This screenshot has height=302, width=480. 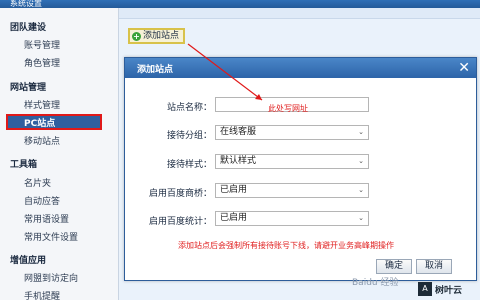 I want to click on baidu-bridge-value: 已启用, so click(x=234, y=190).